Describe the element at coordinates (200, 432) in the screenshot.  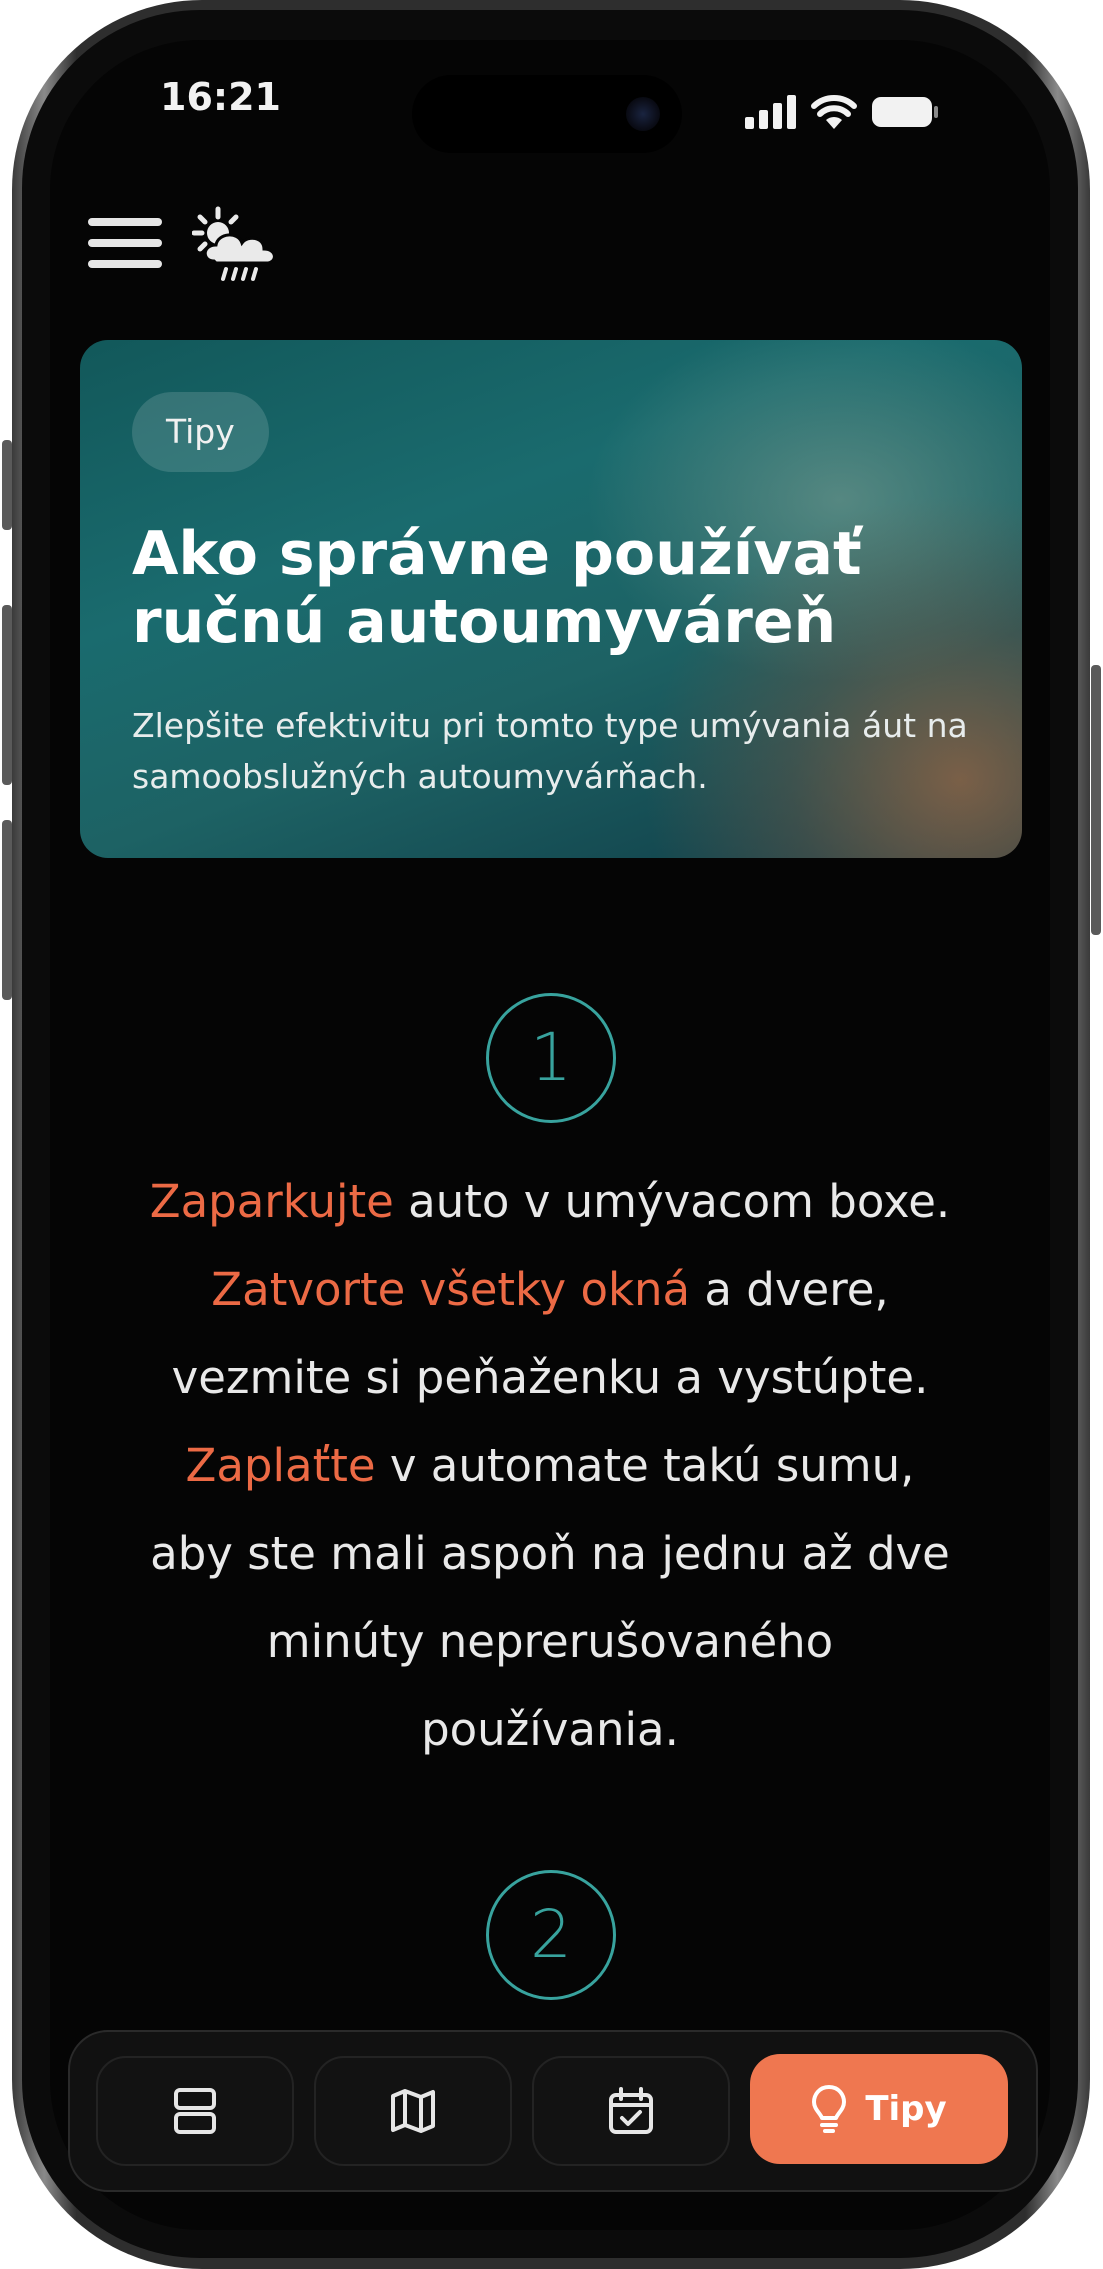
I see `category-tag: Tipy` at that location.